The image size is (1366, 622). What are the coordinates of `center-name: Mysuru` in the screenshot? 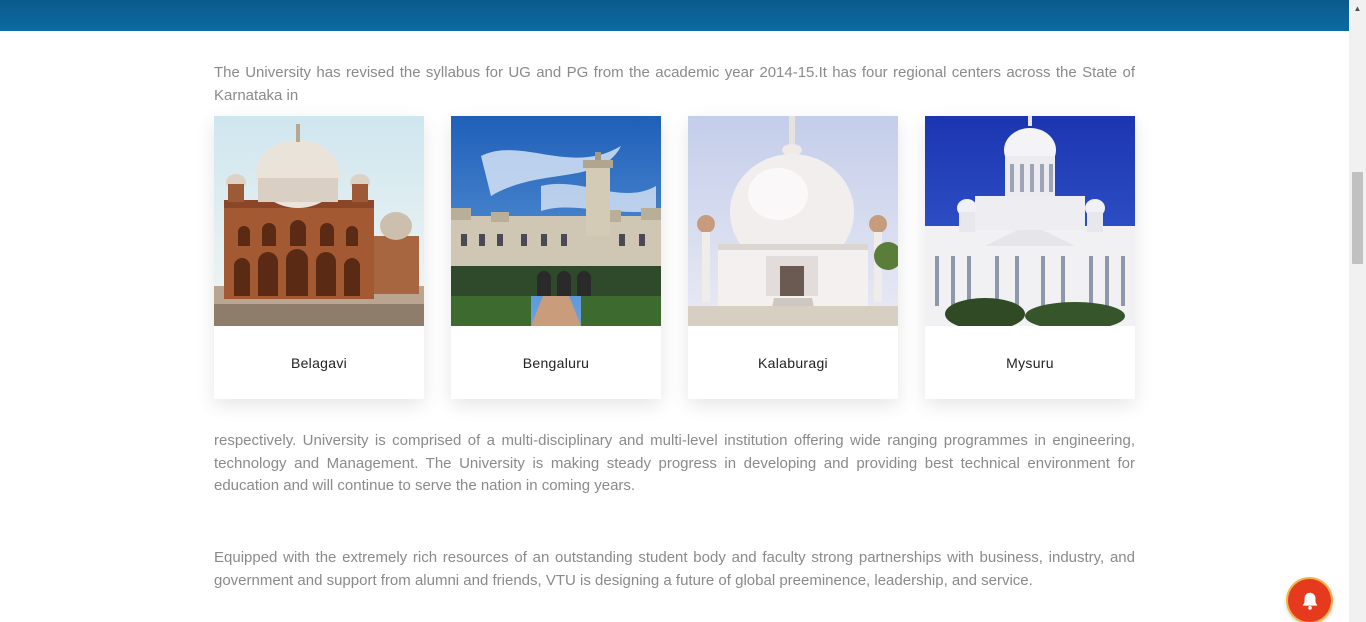 It's located at (1030, 362).